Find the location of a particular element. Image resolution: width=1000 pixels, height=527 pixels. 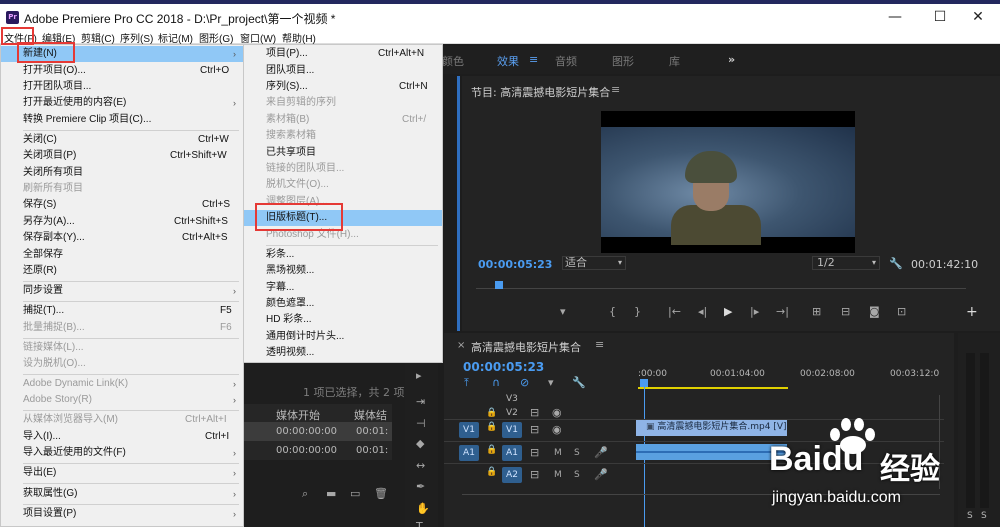

close-tab-icon: × is located at coordinates (461, 346).